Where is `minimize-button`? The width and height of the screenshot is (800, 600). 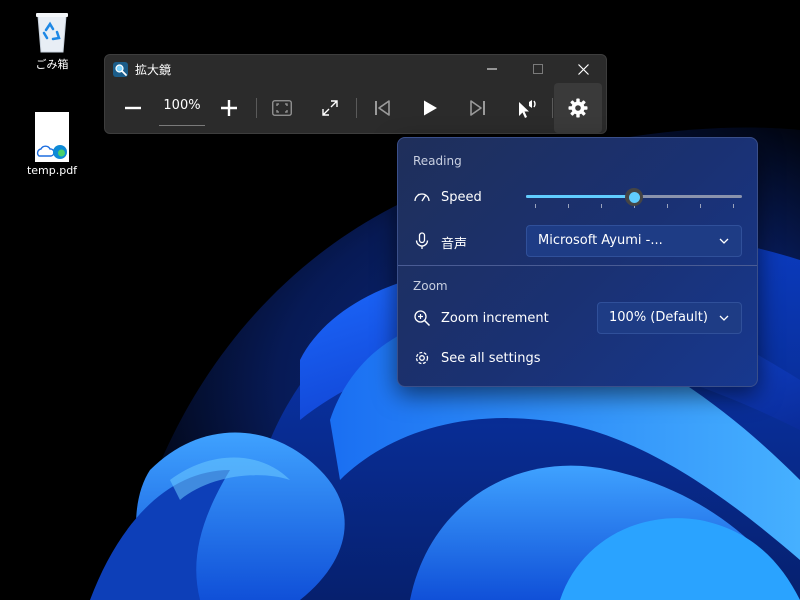 minimize-button is located at coordinates (492, 69).